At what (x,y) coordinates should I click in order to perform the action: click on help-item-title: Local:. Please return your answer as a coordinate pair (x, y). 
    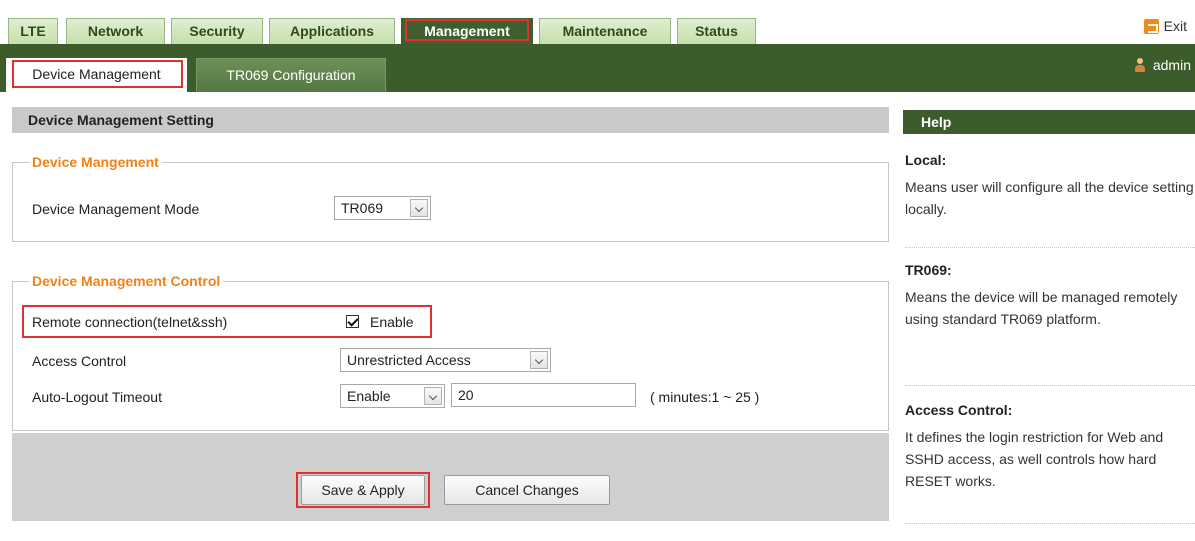
    Looking at the image, I should click on (926, 160).